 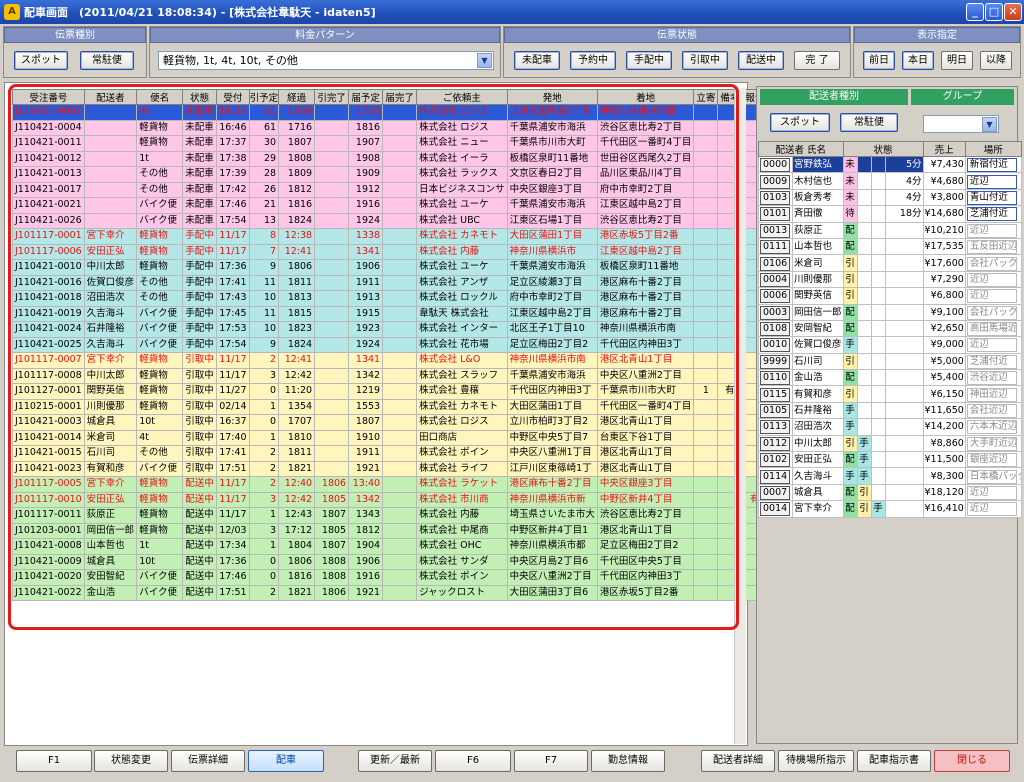 I want to click on courier-code: 0114, so click(x=775, y=476).